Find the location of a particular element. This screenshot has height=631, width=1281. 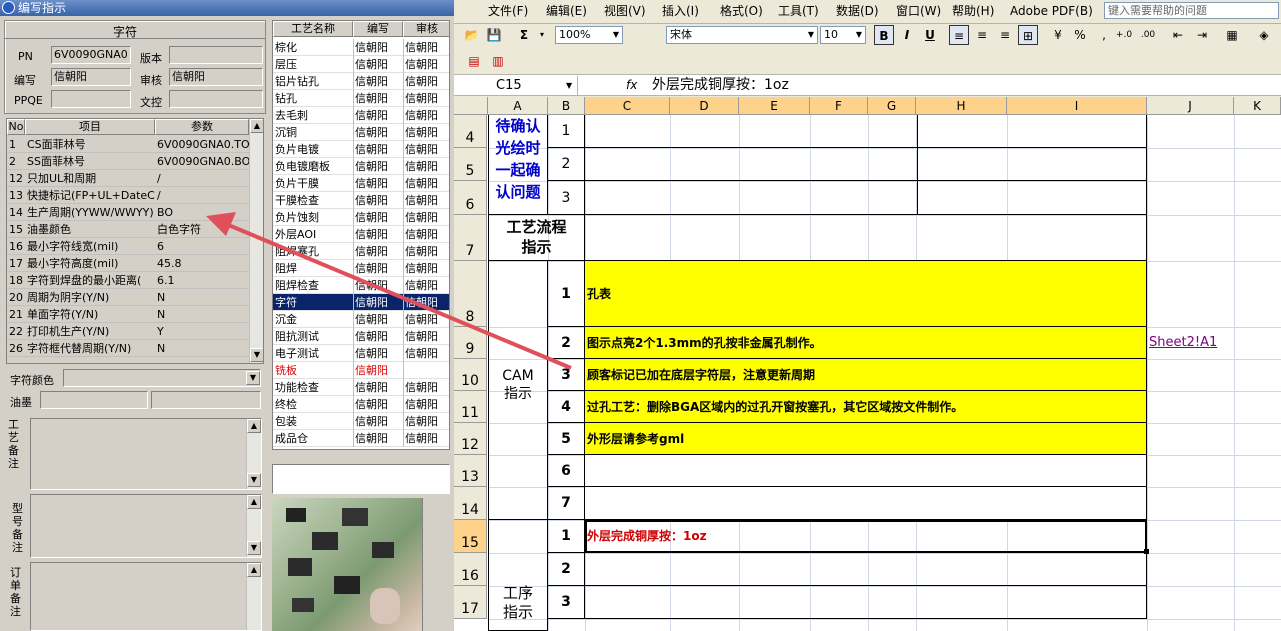

borders-icon: ▦ is located at coordinates (1232, 35).